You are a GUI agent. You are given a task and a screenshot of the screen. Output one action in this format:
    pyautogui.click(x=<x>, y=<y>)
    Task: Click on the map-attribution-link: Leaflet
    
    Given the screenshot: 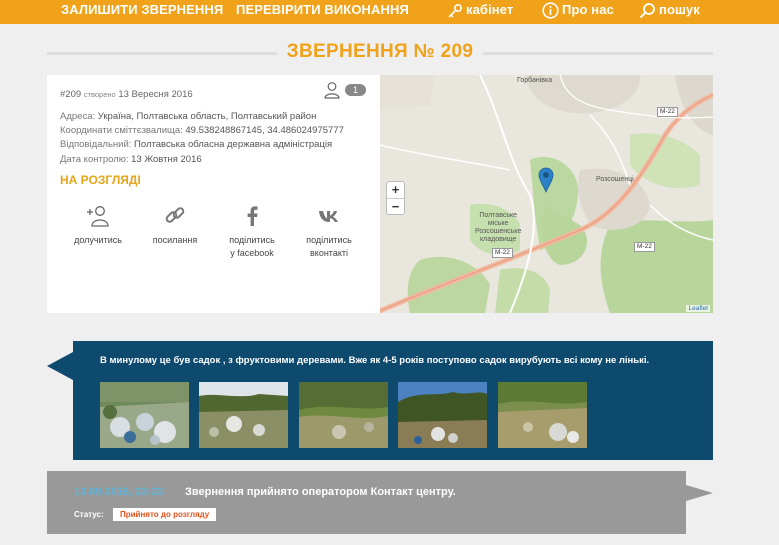 What is the action you would take?
    pyautogui.click(x=698, y=308)
    